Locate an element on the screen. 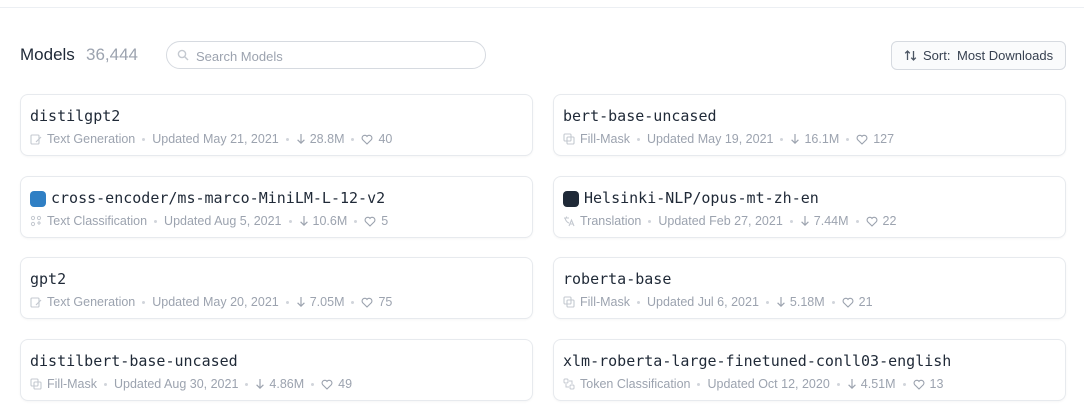 Image resolution: width=1084 pixels, height=413 pixels. downloads-count: 4.51M is located at coordinates (878, 384).